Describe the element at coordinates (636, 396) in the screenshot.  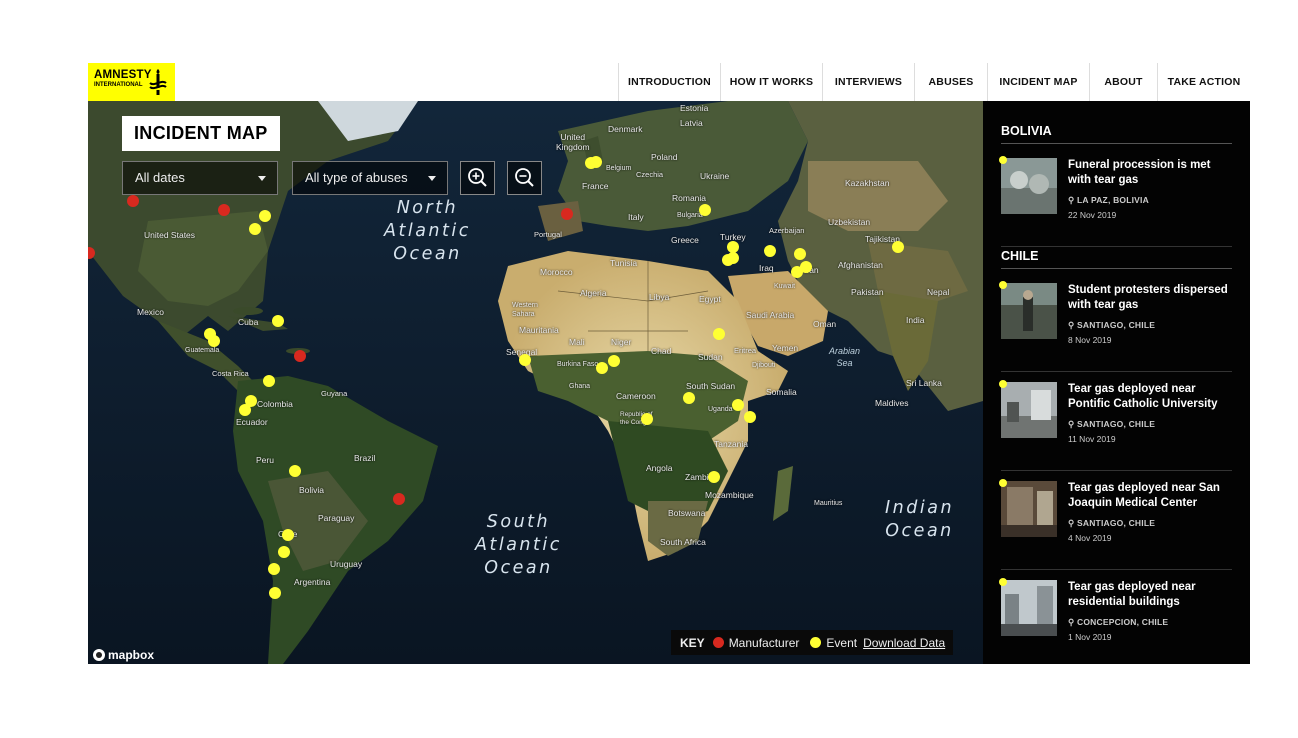
I see `country-label: Cameroon` at that location.